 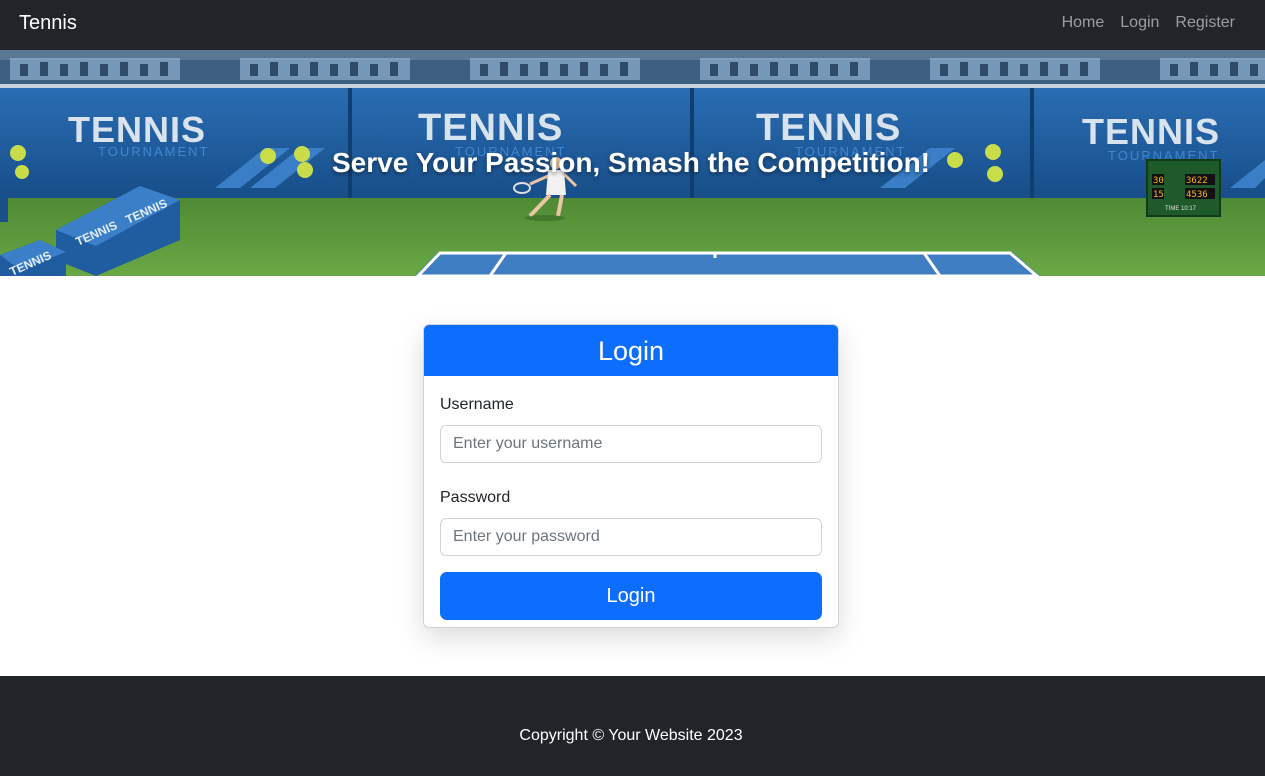 What do you see at coordinates (631, 444) in the screenshot?
I see `username-input` at bounding box center [631, 444].